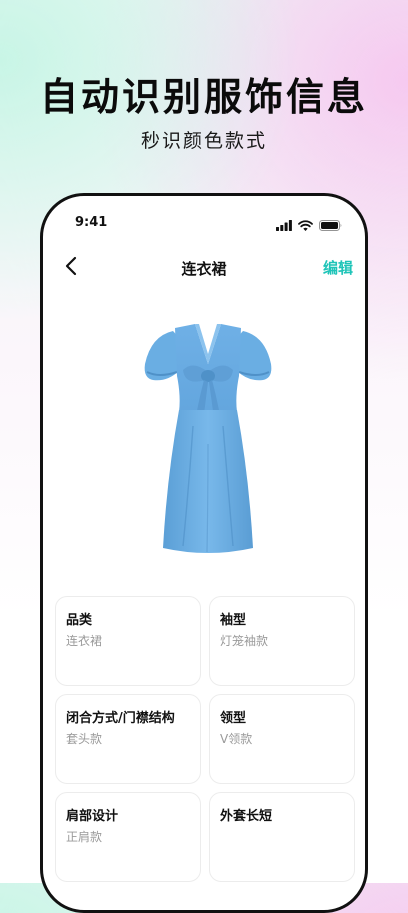 Image resolution: width=408 pixels, height=913 pixels. What do you see at coordinates (284, 225) in the screenshot?
I see `signal-icon` at bounding box center [284, 225].